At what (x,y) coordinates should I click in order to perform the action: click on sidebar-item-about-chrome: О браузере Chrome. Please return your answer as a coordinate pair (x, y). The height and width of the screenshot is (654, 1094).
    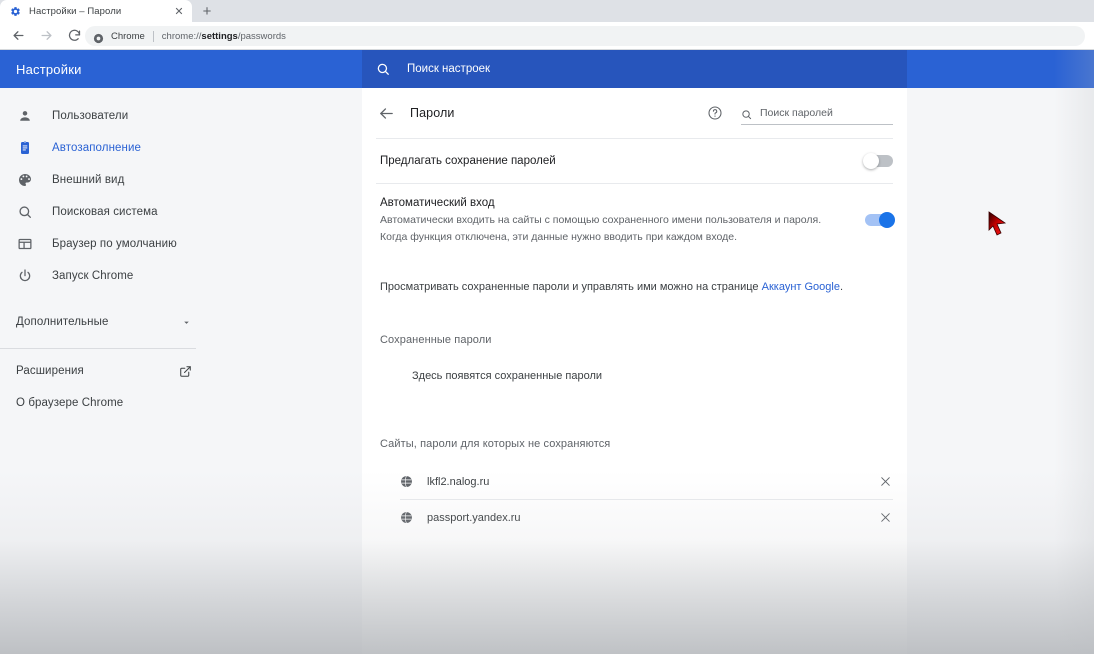
    Looking at the image, I should click on (181, 403).